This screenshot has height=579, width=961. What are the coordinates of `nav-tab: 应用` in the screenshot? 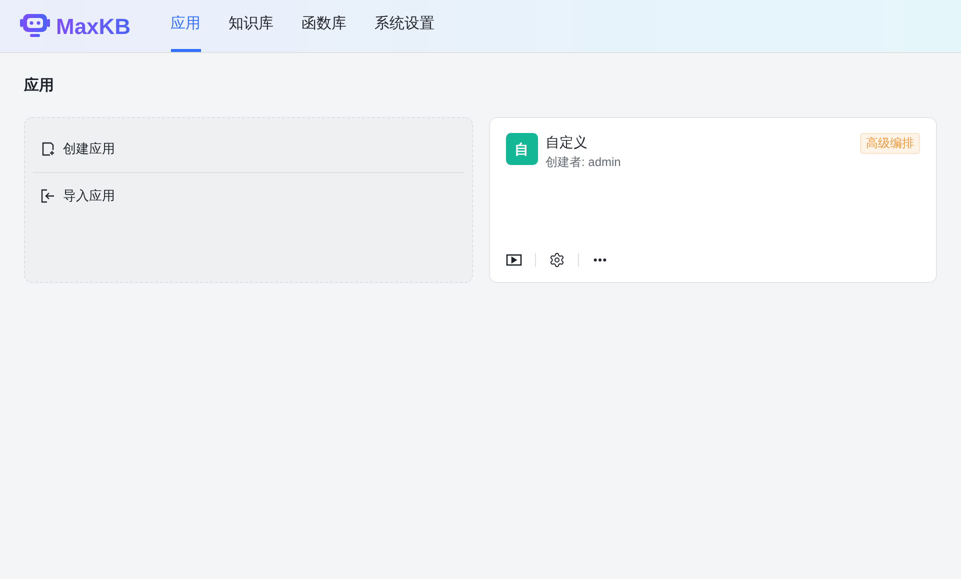 It's located at (185, 26).